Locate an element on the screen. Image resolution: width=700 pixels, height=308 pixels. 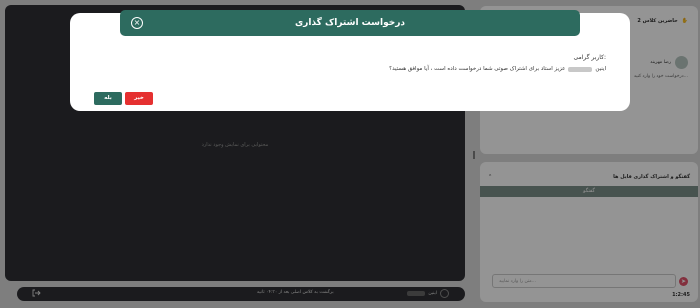
dialog-salutation: کاربر گرامی: is located at coordinates (589, 57).